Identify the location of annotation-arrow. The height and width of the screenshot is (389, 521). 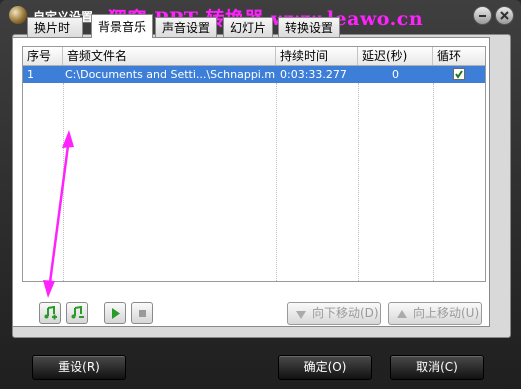
(58, 214).